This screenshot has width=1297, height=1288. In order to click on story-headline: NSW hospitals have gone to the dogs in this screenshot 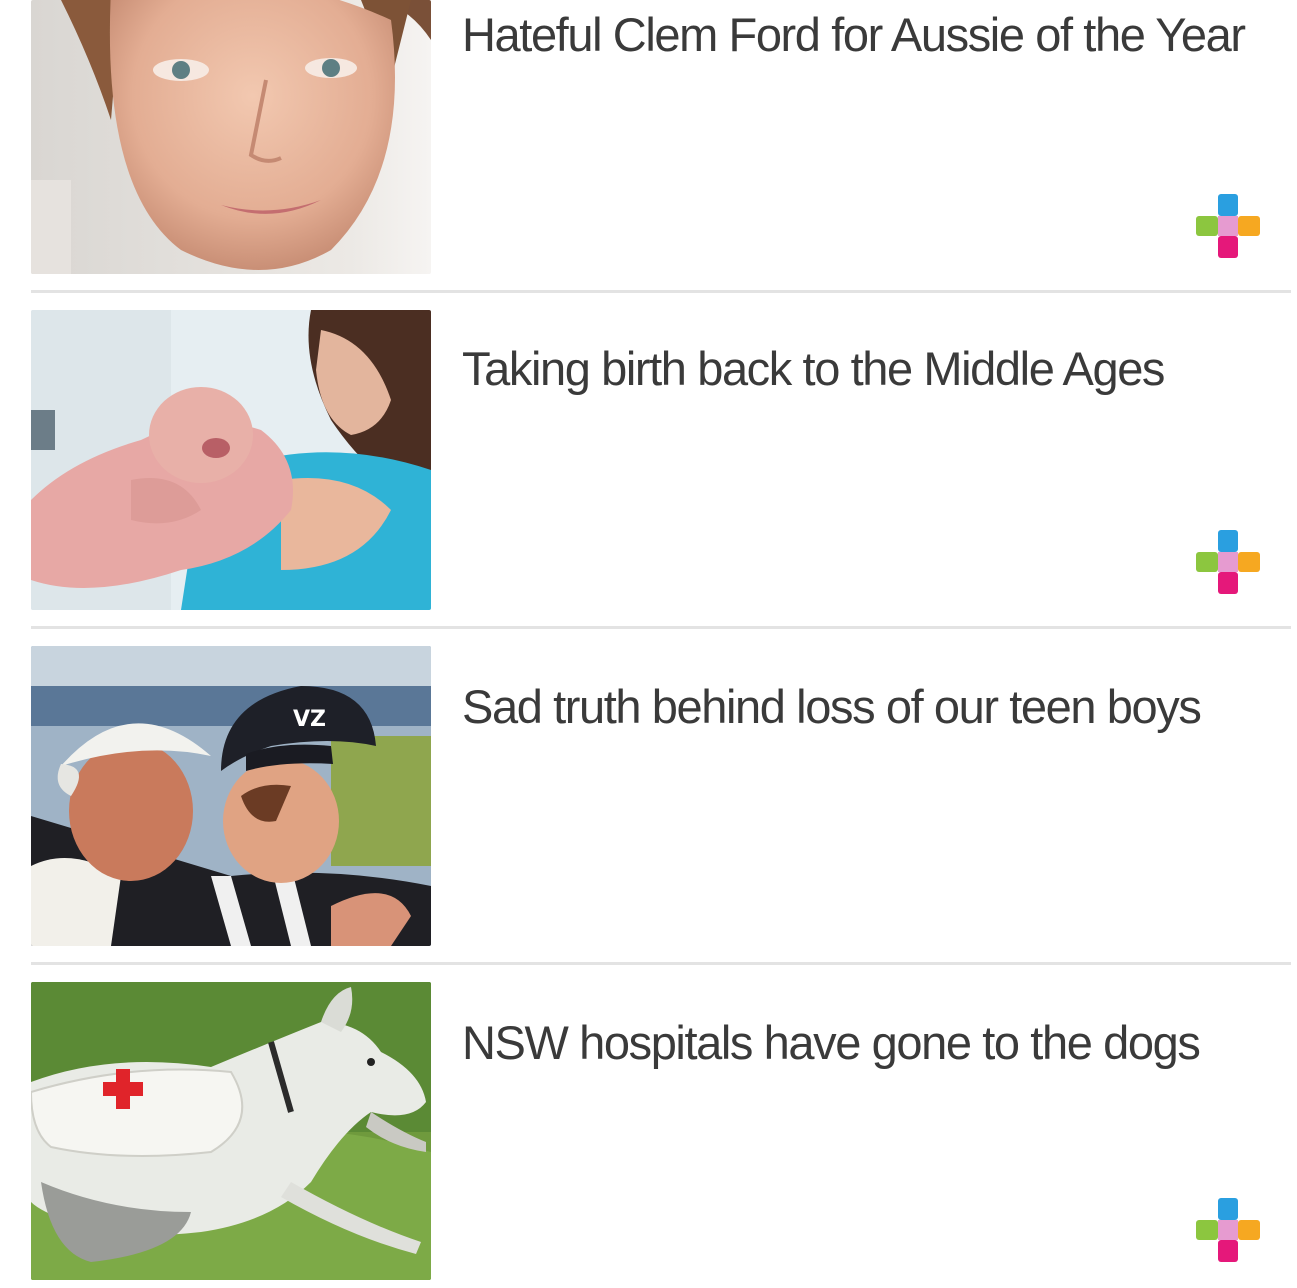, I will do `click(857, 1043)`.